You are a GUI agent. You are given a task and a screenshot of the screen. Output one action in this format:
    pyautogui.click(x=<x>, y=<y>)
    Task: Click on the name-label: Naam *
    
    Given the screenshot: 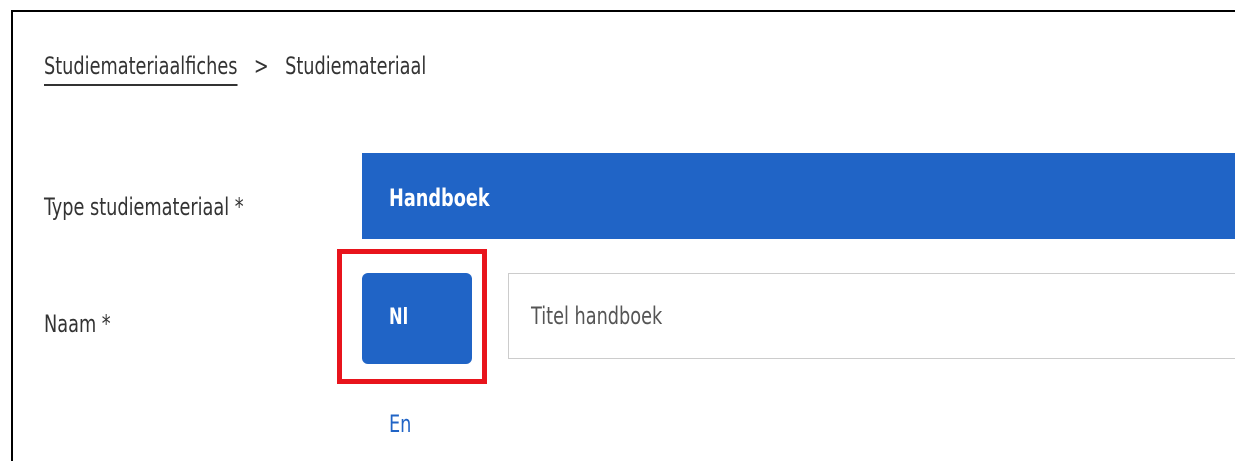 What is the action you would take?
    pyautogui.click(x=77, y=324)
    